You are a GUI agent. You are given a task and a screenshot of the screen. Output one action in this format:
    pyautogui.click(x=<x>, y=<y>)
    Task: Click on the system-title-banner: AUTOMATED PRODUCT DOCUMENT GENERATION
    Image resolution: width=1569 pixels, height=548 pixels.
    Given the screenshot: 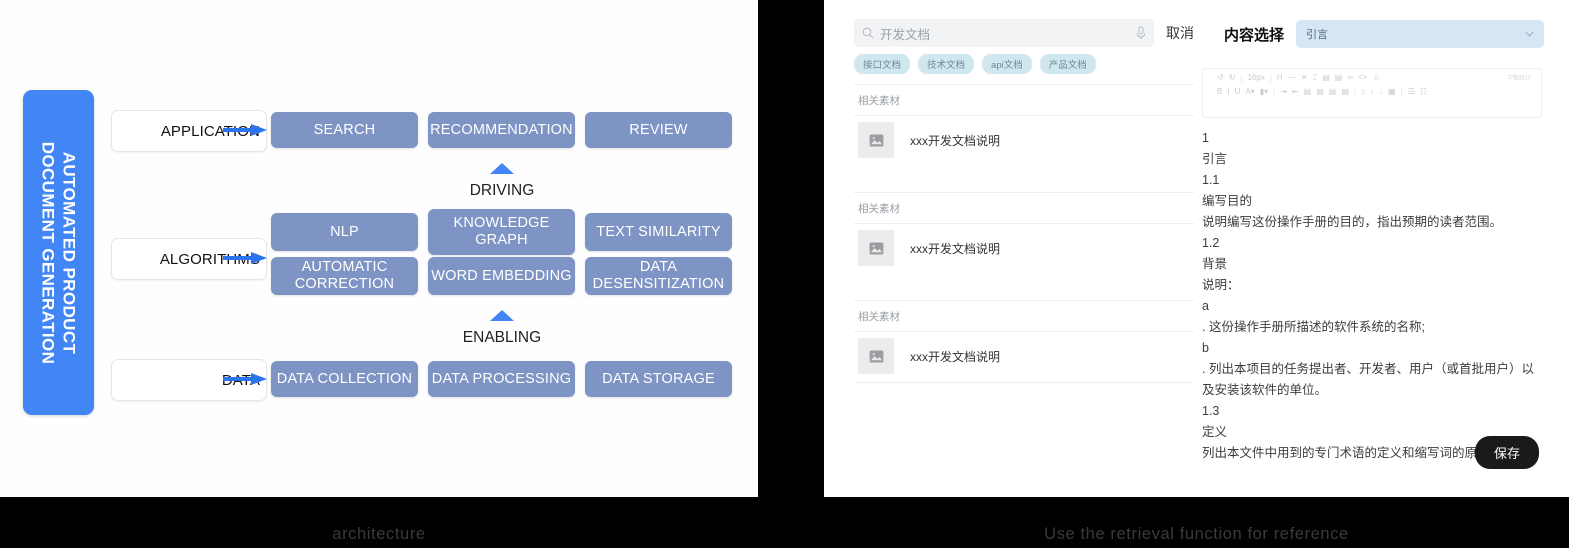 What is the action you would take?
    pyautogui.click(x=58, y=252)
    